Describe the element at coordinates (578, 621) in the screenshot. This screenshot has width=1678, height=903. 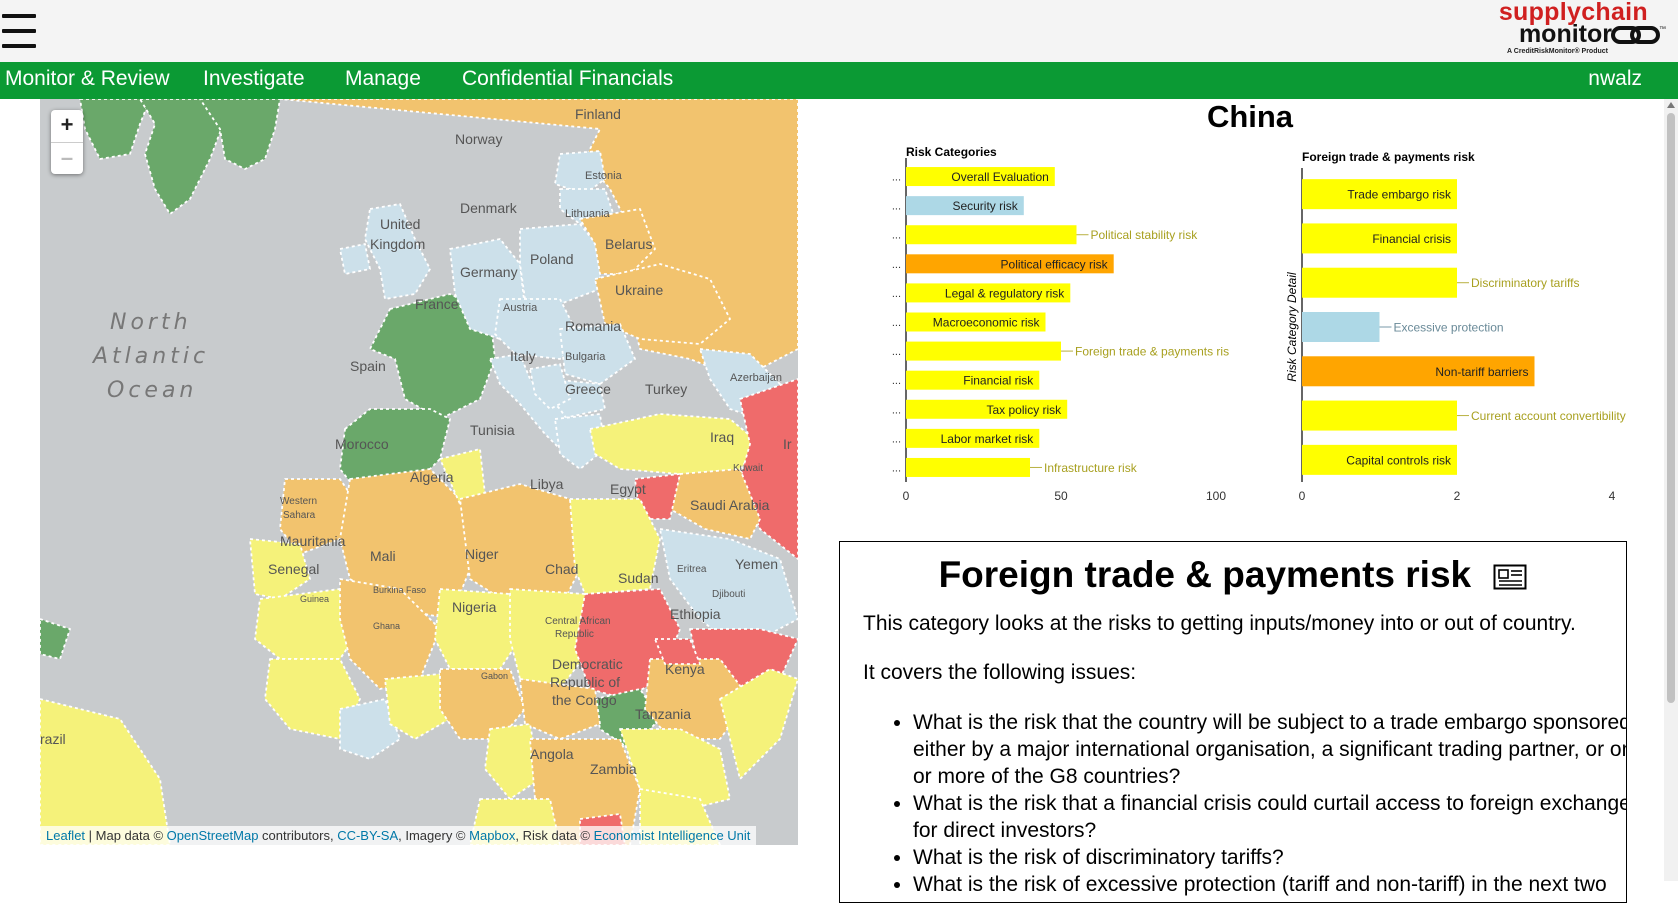
I see `map-label: Central African` at that location.